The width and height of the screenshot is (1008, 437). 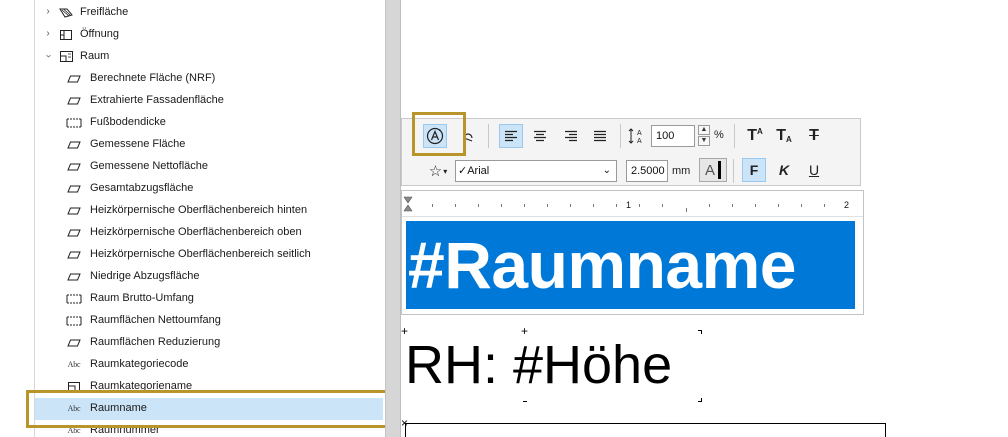 I want to click on tree-item-freiflaeche: › Freifläche, so click(x=191, y=13).